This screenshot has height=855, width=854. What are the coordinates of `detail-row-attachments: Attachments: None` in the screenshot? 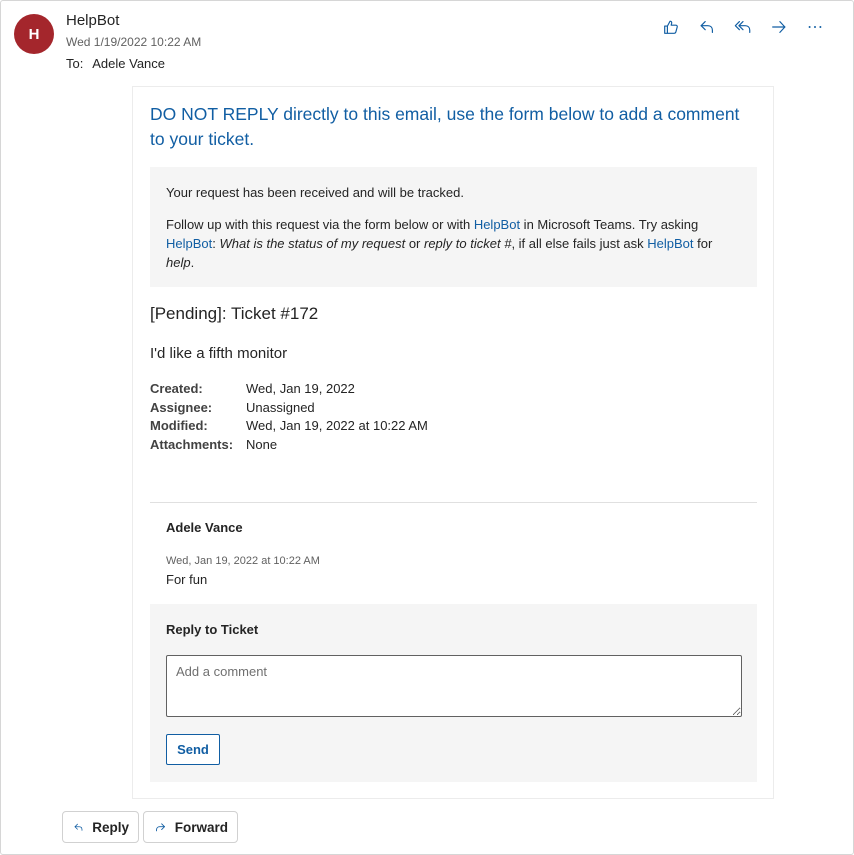 It's located at (289, 445).